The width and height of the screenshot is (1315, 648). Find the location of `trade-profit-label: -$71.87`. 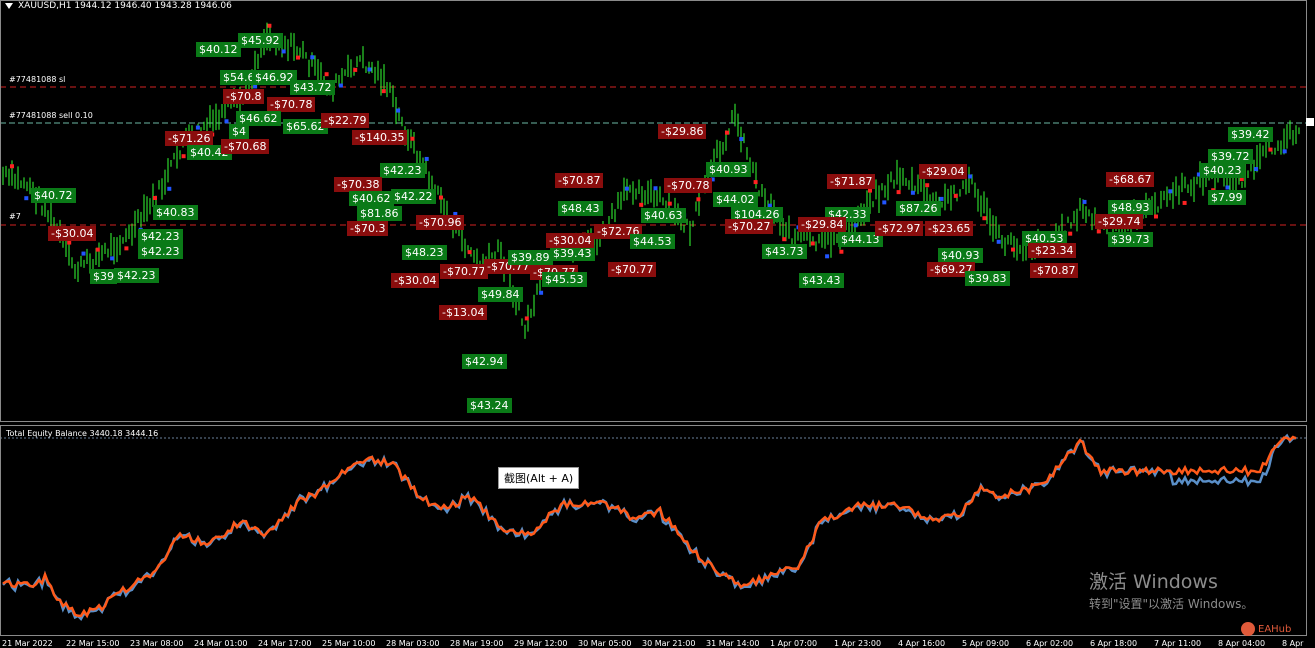

trade-profit-label: -$71.87 is located at coordinates (851, 181).